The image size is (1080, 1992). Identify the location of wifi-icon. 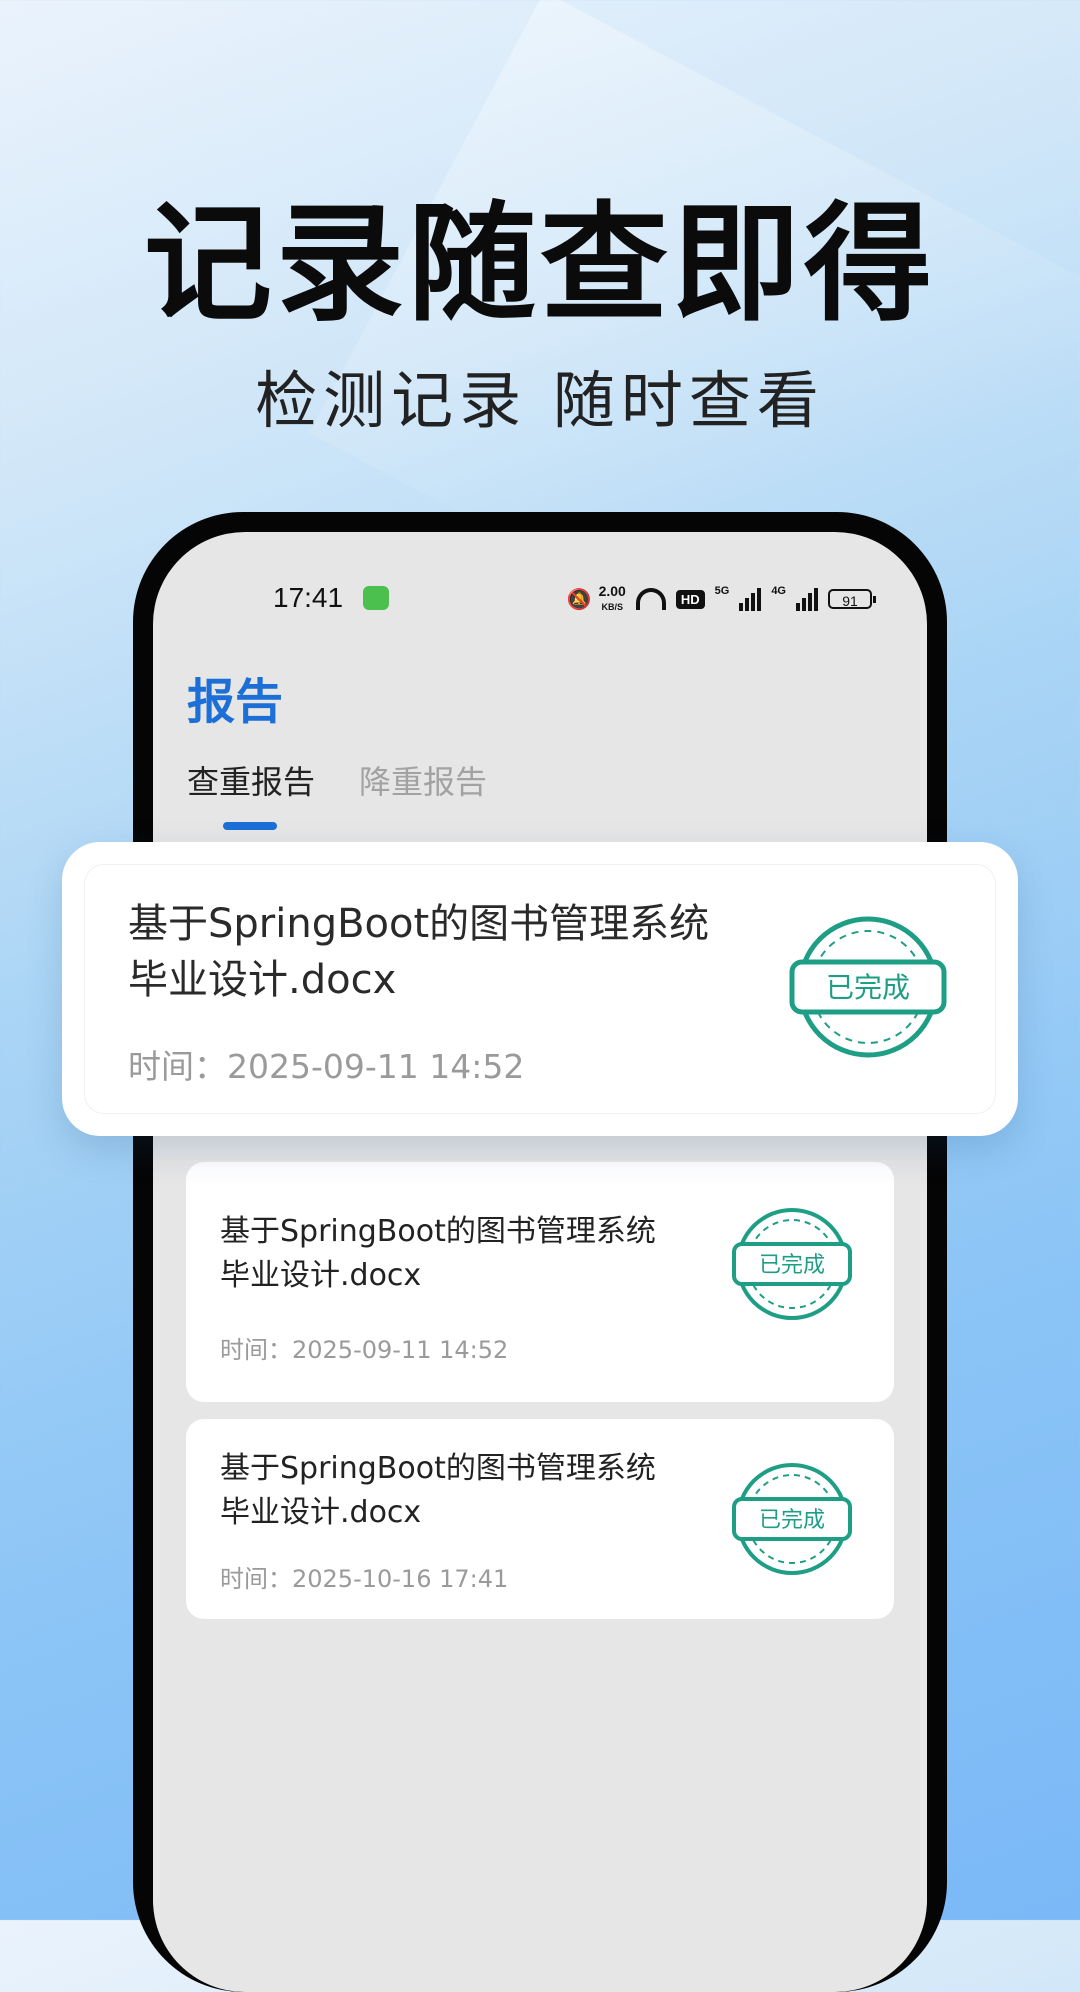
(650, 599).